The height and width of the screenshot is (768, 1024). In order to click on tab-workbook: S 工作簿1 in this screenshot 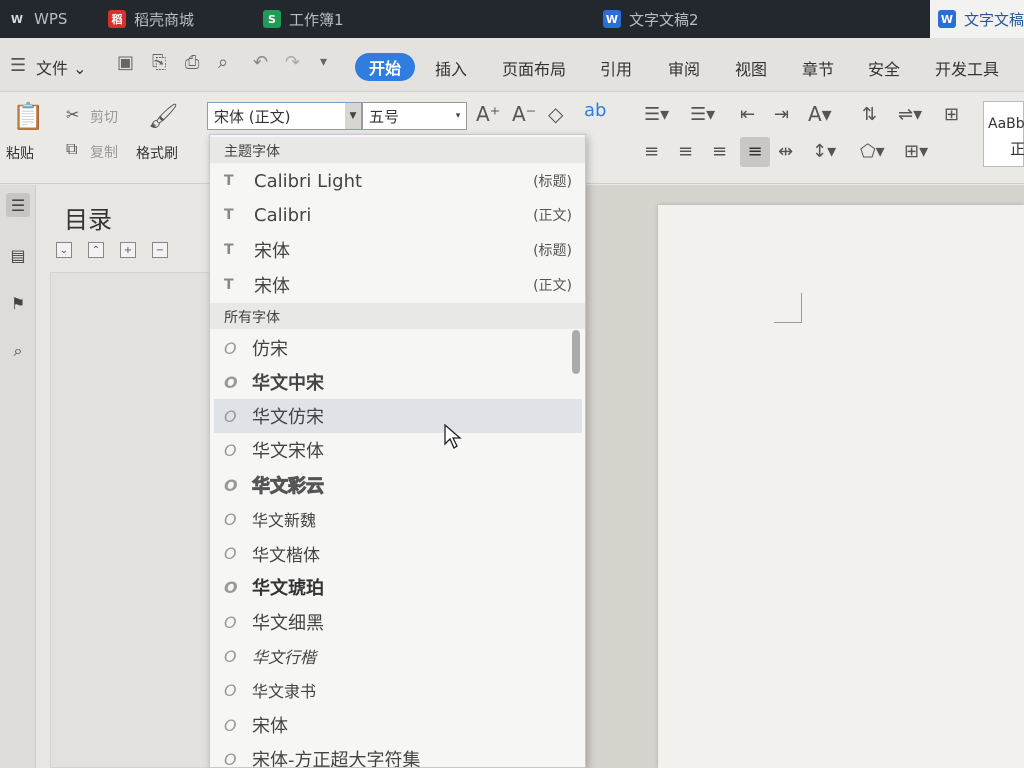, I will do `click(380, 19)`.